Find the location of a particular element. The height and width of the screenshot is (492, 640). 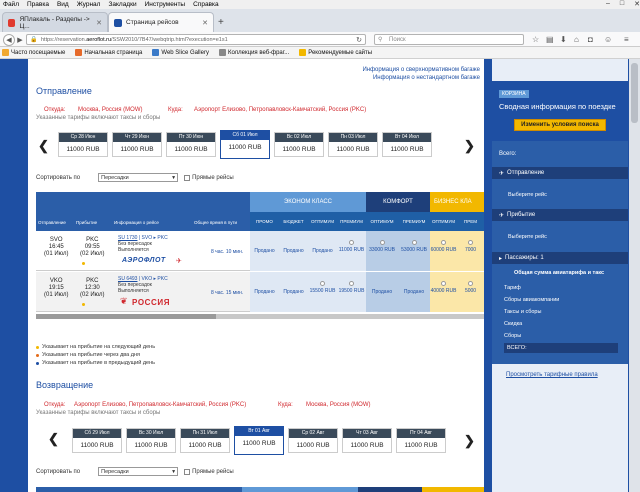

menu-bookmarks: Закладки is located at coordinates (122, 4).